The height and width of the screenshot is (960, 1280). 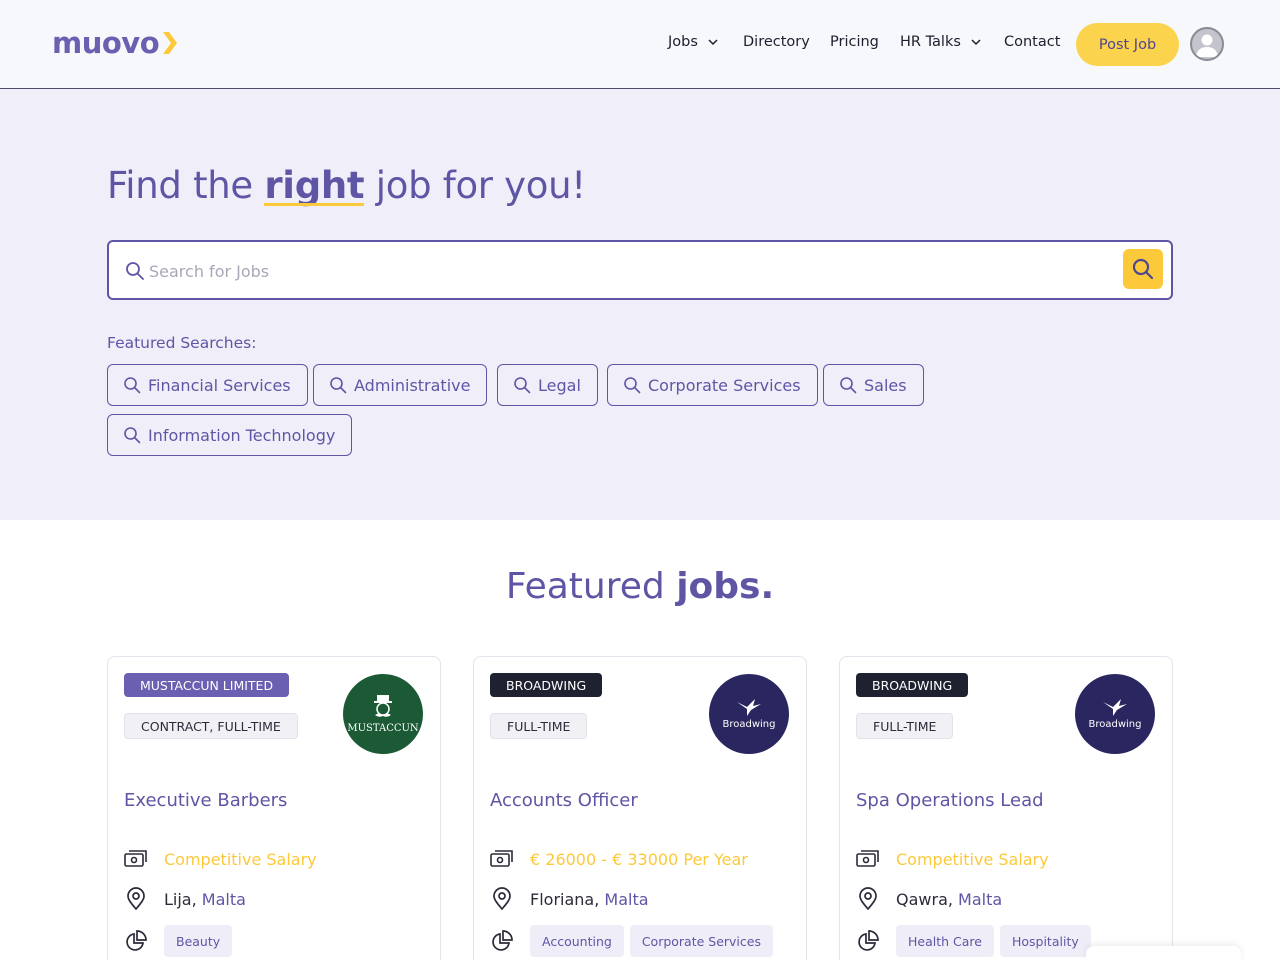 I want to click on featured-title-regular: Featured, so click(x=591, y=586).